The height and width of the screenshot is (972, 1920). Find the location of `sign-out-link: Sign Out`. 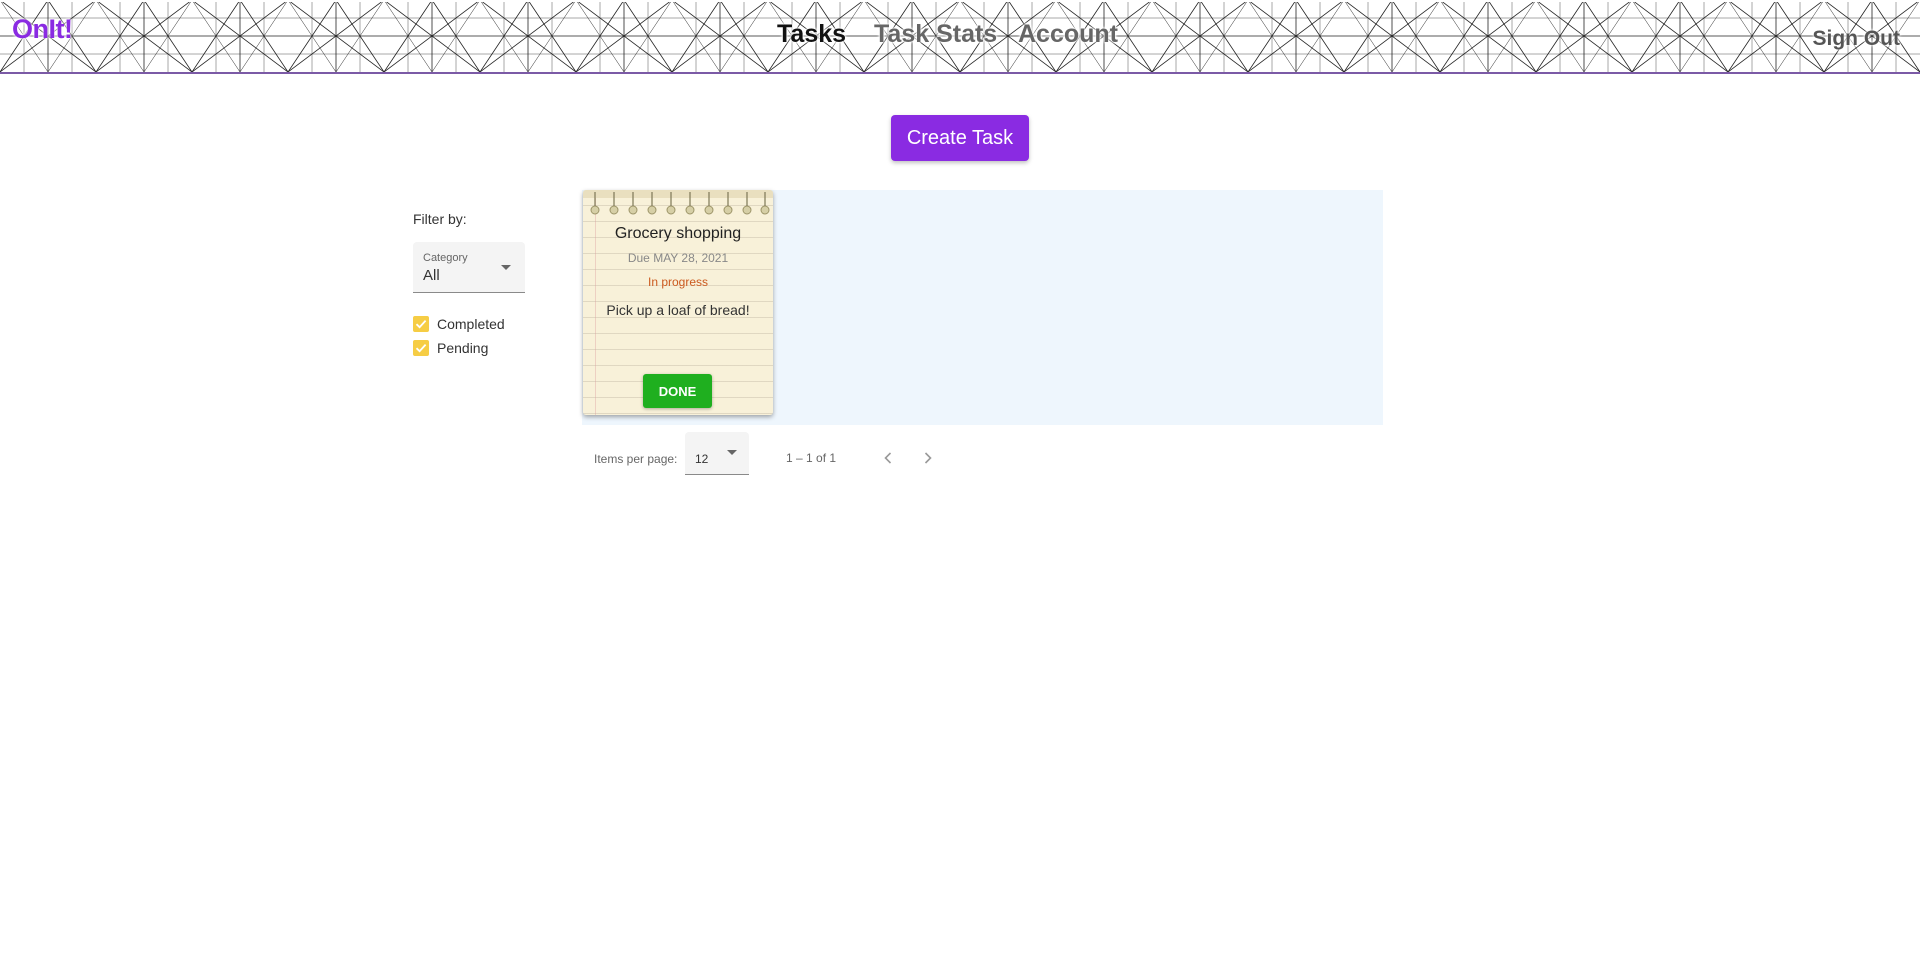

sign-out-link: Sign Out is located at coordinates (1857, 39).